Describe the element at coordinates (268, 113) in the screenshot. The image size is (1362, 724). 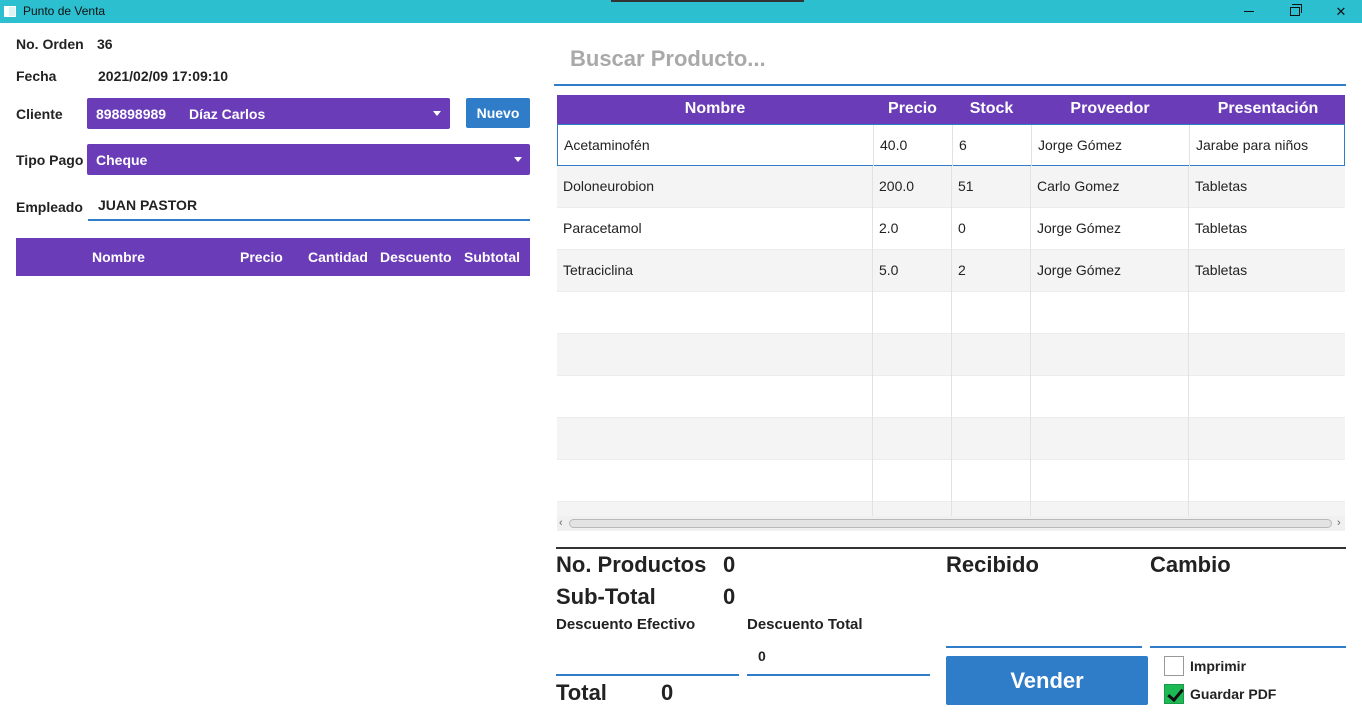
I see `client-select: 898898989 Díaz Carlos` at that location.